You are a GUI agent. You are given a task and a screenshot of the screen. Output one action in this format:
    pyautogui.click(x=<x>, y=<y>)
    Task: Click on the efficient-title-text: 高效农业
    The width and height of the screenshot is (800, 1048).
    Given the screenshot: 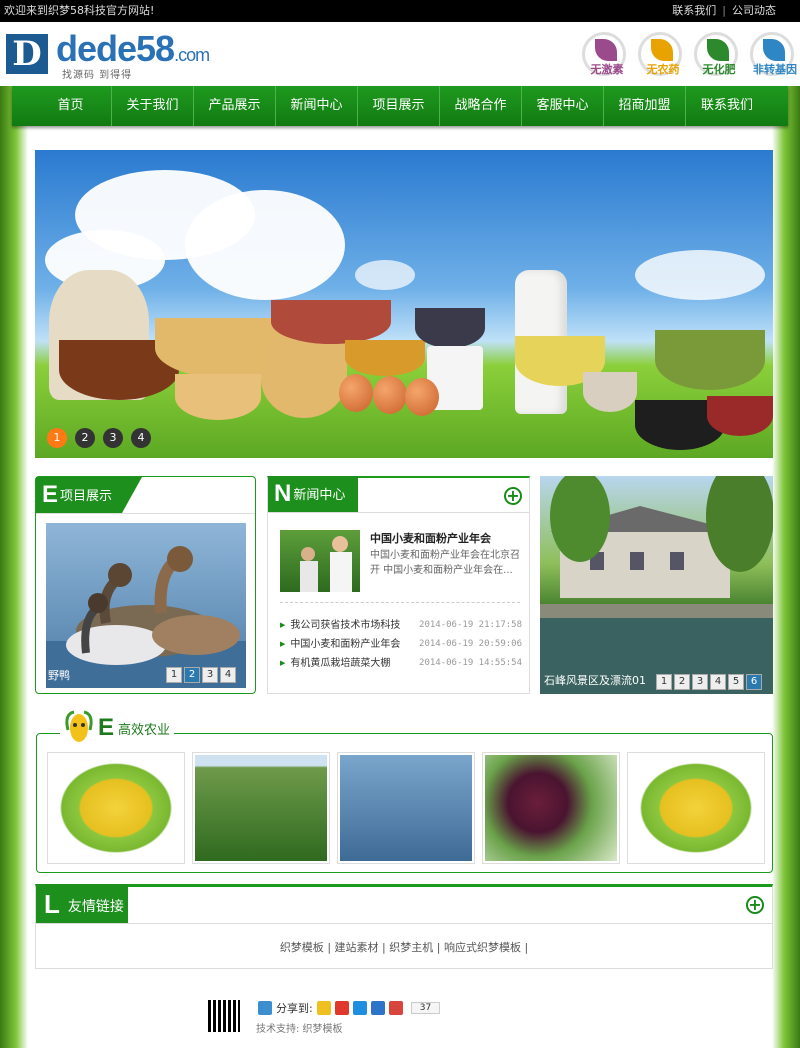 What is the action you would take?
    pyautogui.click(x=144, y=730)
    